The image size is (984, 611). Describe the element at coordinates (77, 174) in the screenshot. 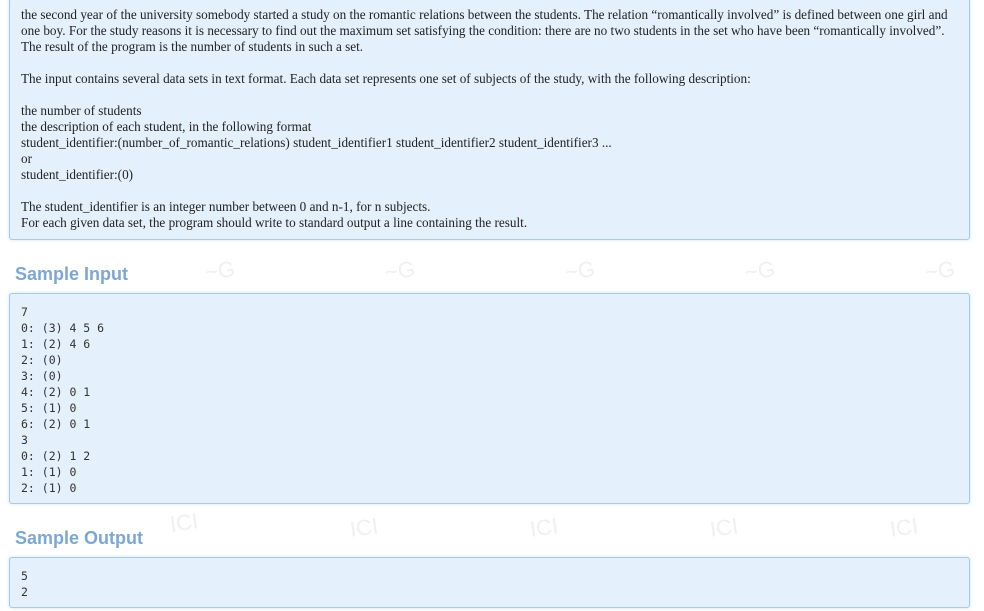

I see `description-line: student_identifier:(0)` at that location.